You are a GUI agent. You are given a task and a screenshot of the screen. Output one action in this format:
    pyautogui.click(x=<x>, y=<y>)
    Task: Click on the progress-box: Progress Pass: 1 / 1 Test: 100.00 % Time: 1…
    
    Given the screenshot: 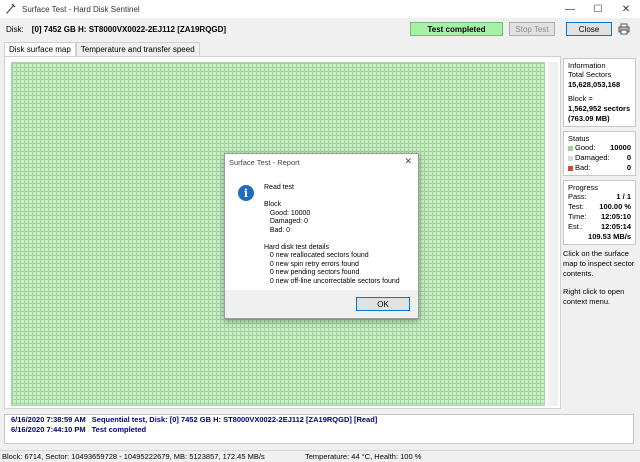 What is the action you would take?
    pyautogui.click(x=599, y=212)
    